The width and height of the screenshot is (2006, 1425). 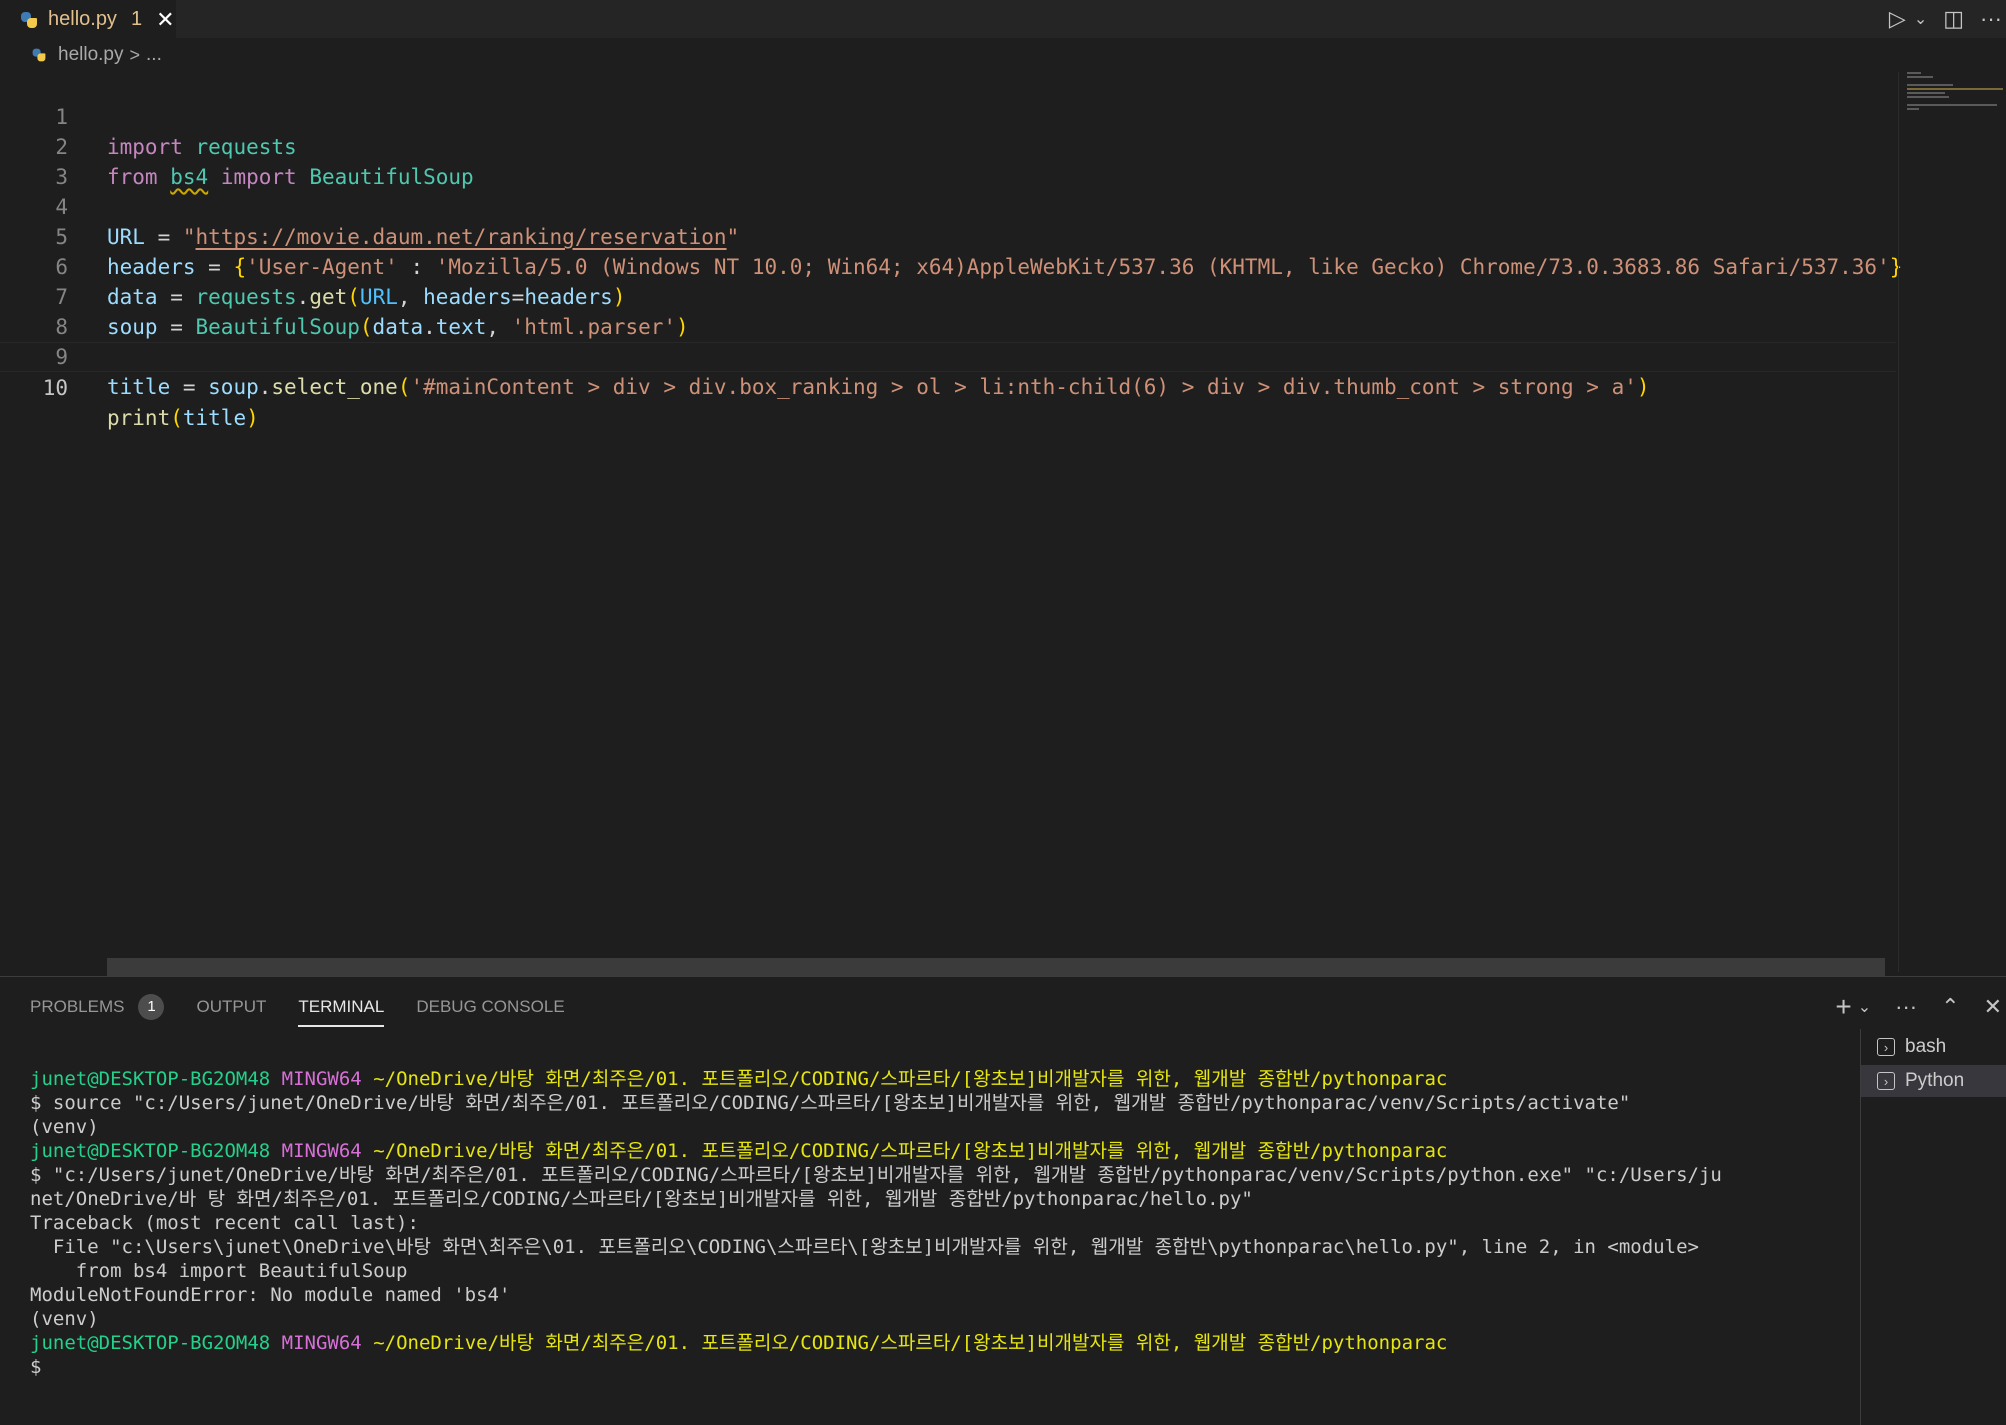 What do you see at coordinates (948, 160) in the screenshot?
I see `code-line-3: 3` at bounding box center [948, 160].